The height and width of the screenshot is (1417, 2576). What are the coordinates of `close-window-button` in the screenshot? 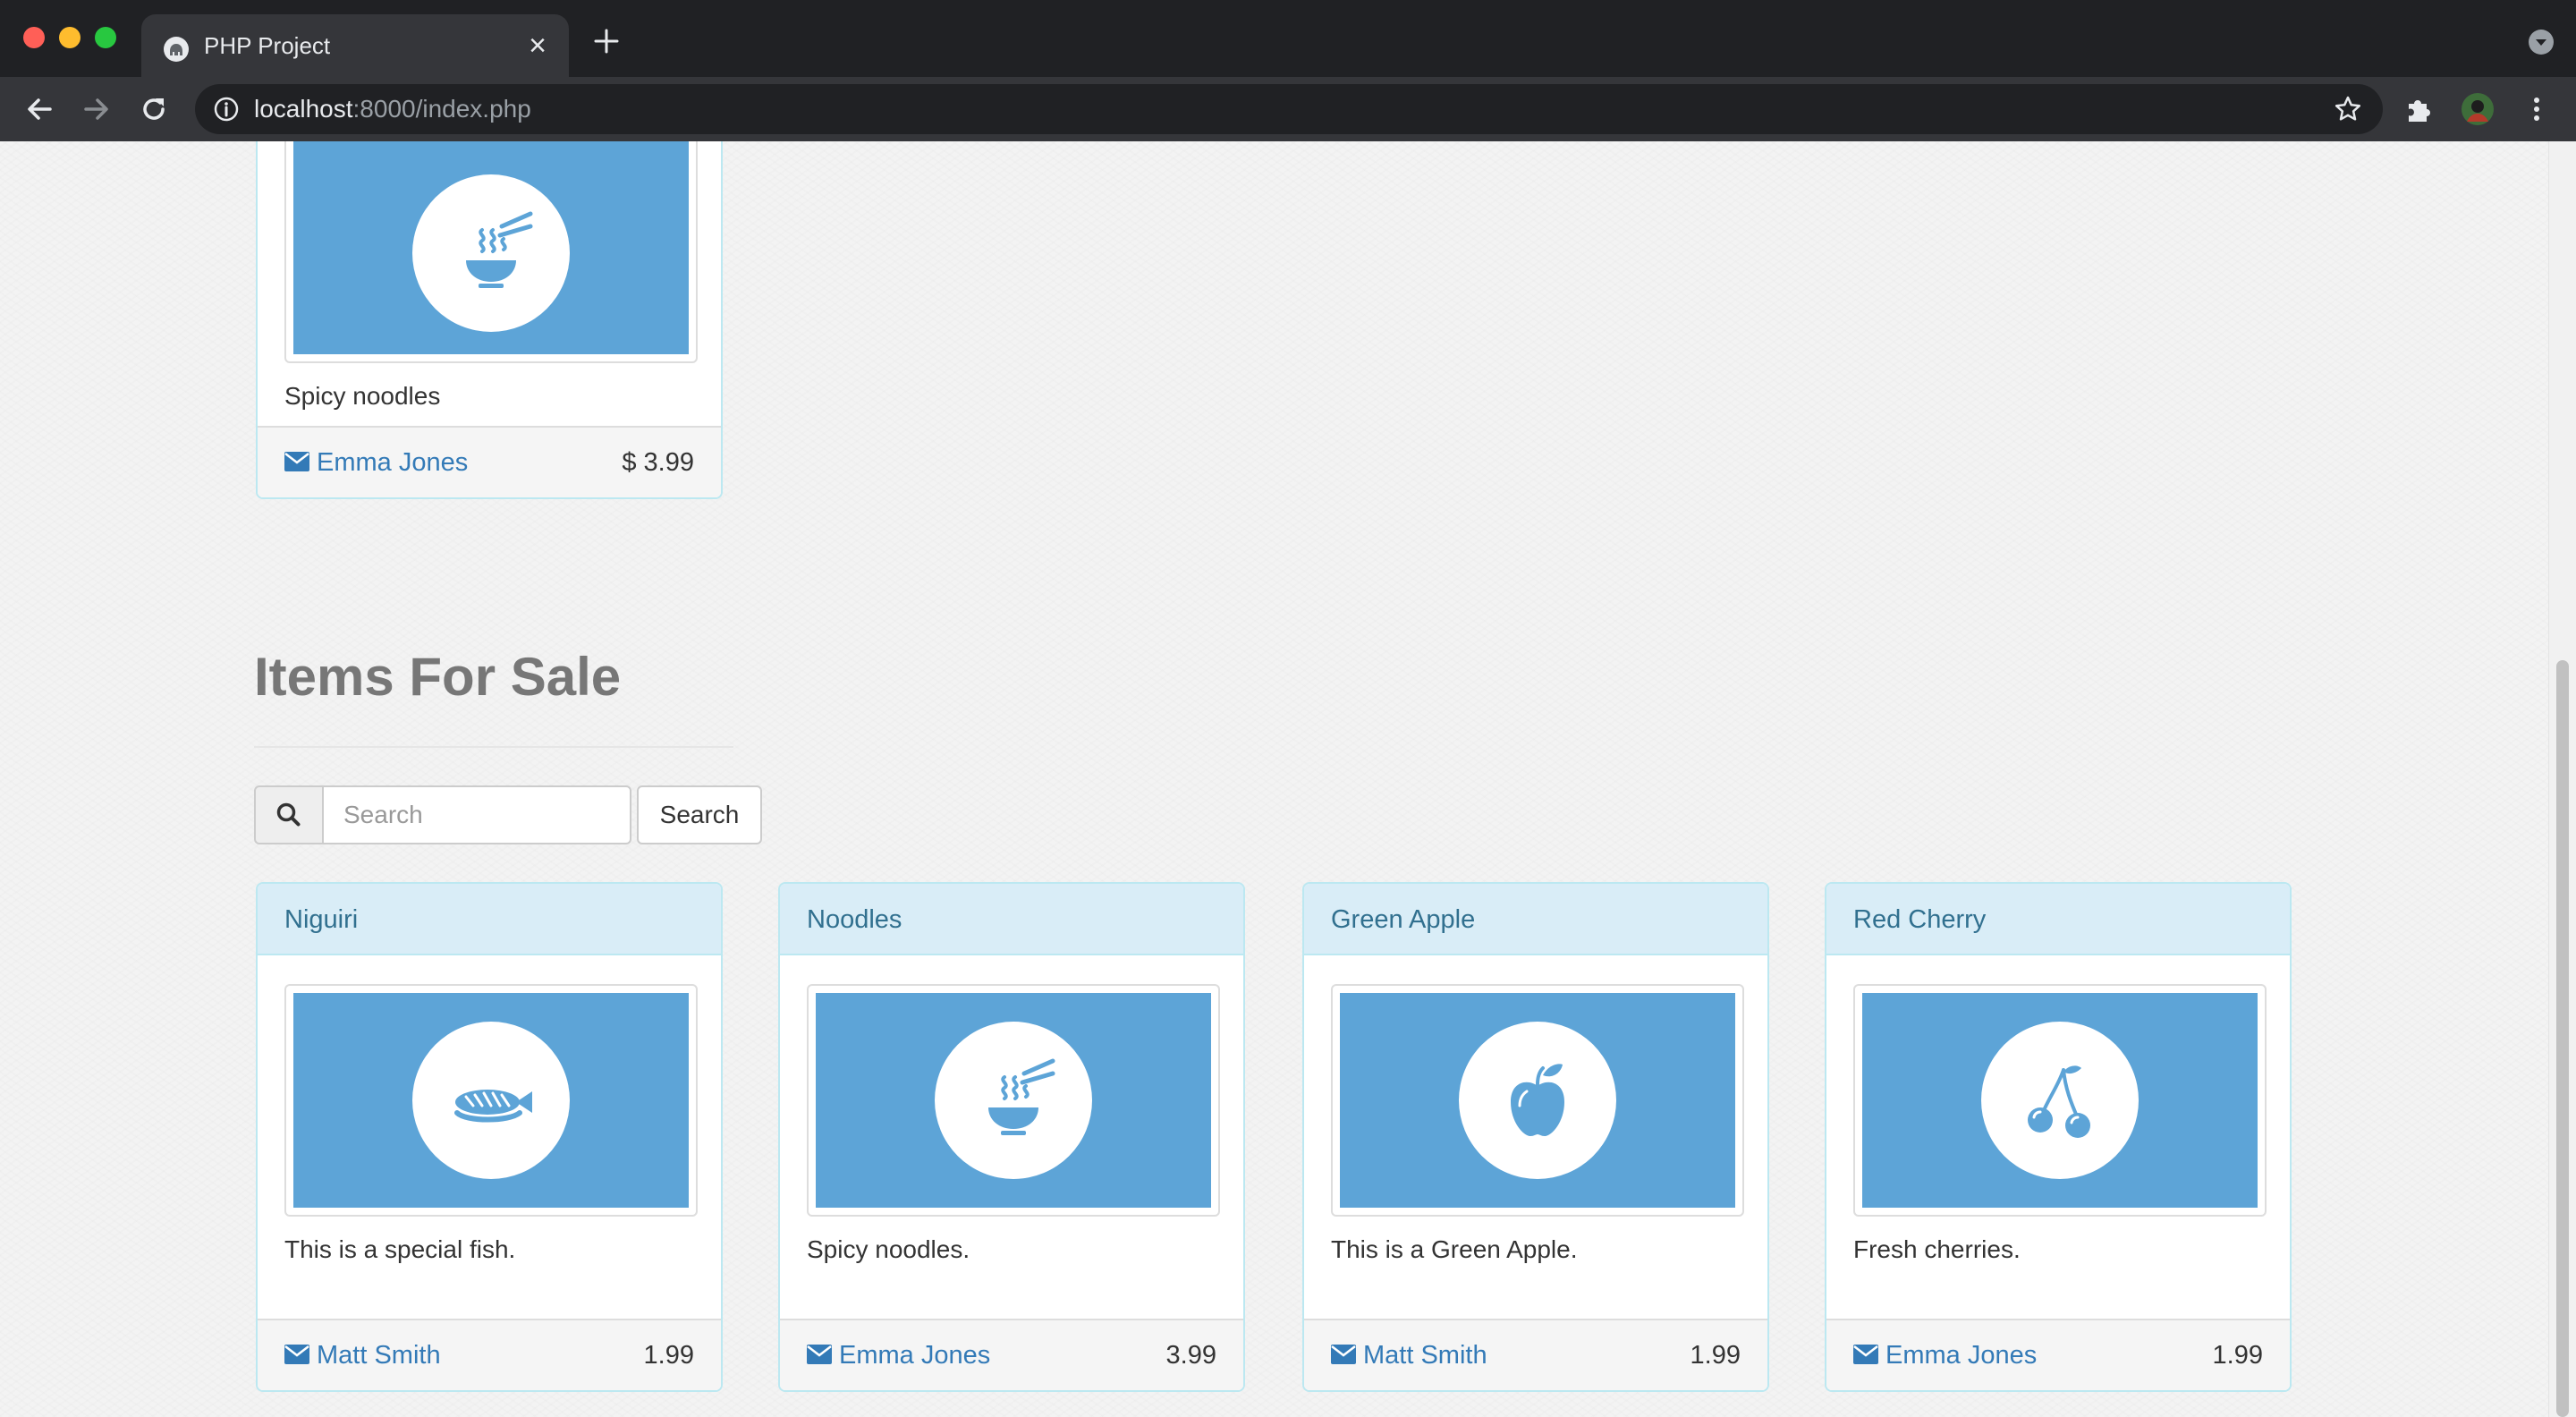 It's located at (34, 38).